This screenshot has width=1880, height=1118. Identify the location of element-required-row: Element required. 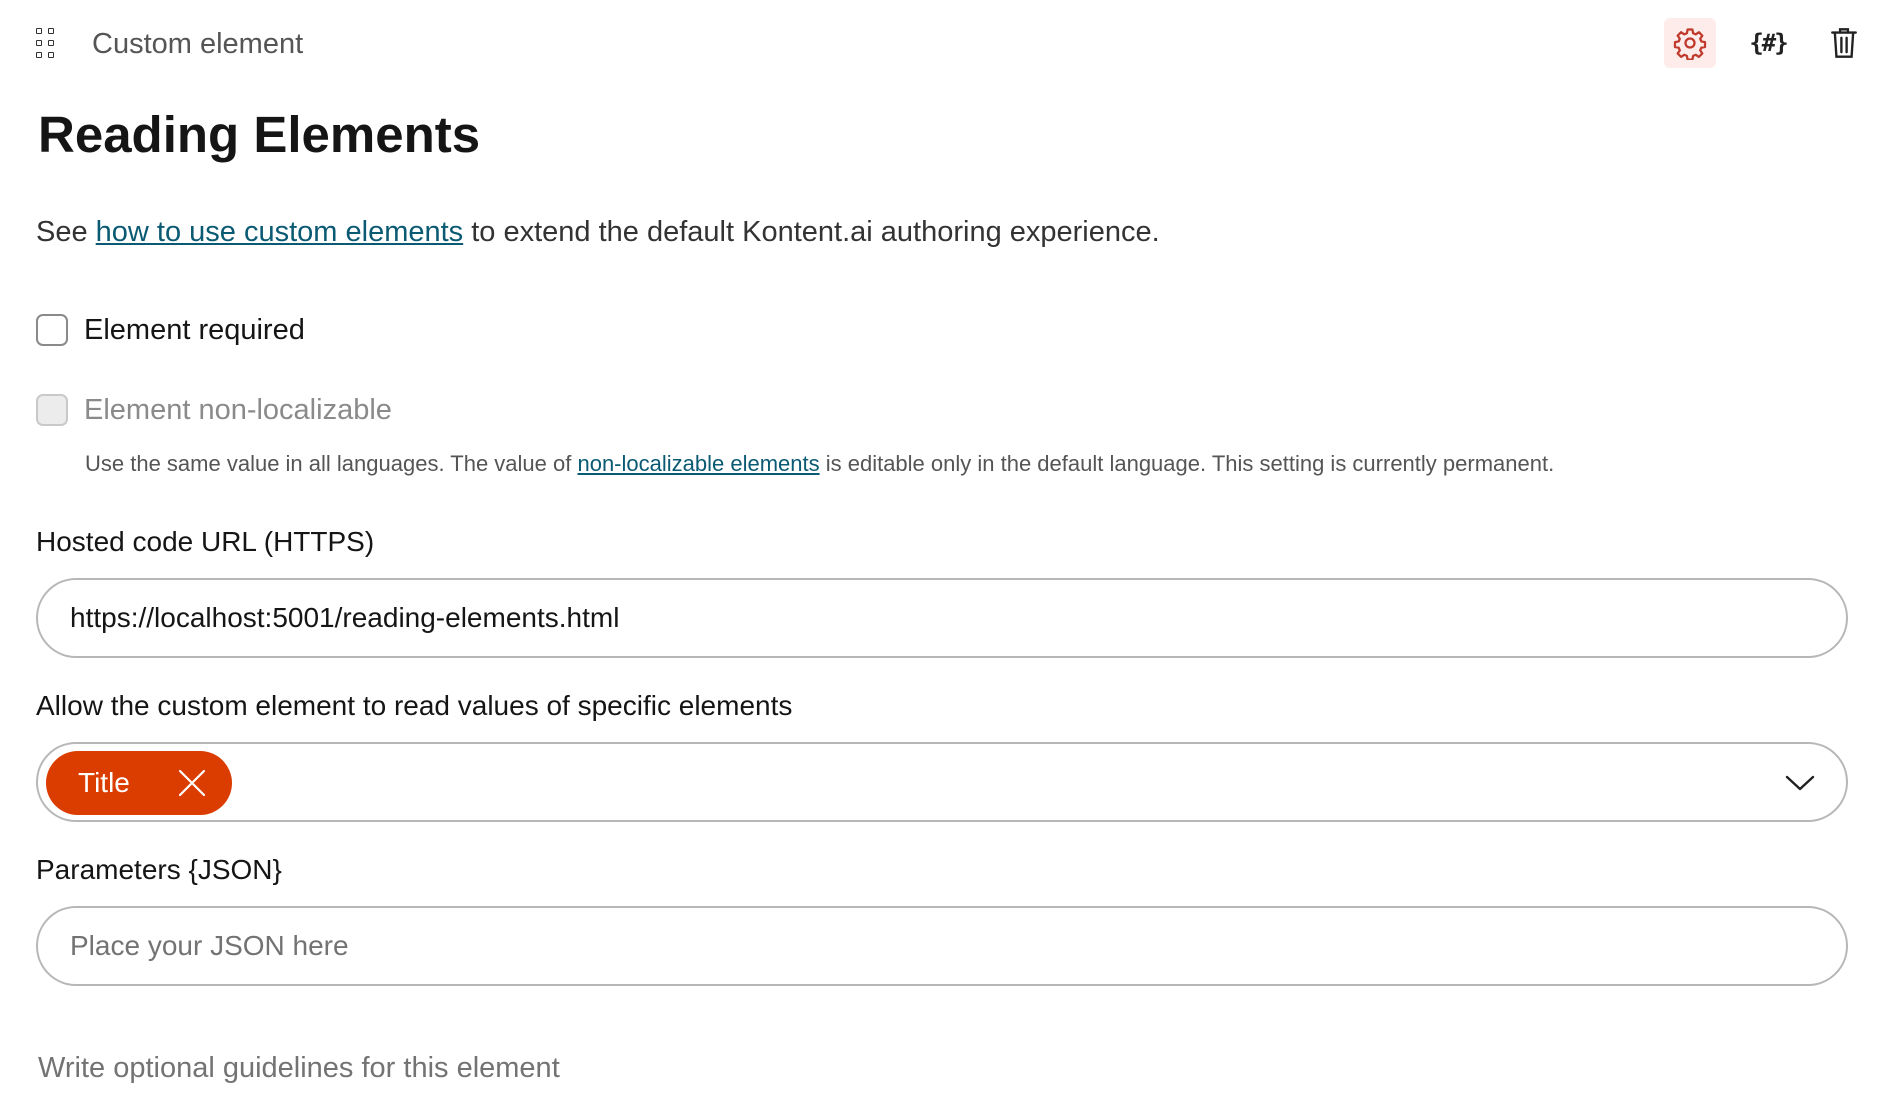
(170, 330).